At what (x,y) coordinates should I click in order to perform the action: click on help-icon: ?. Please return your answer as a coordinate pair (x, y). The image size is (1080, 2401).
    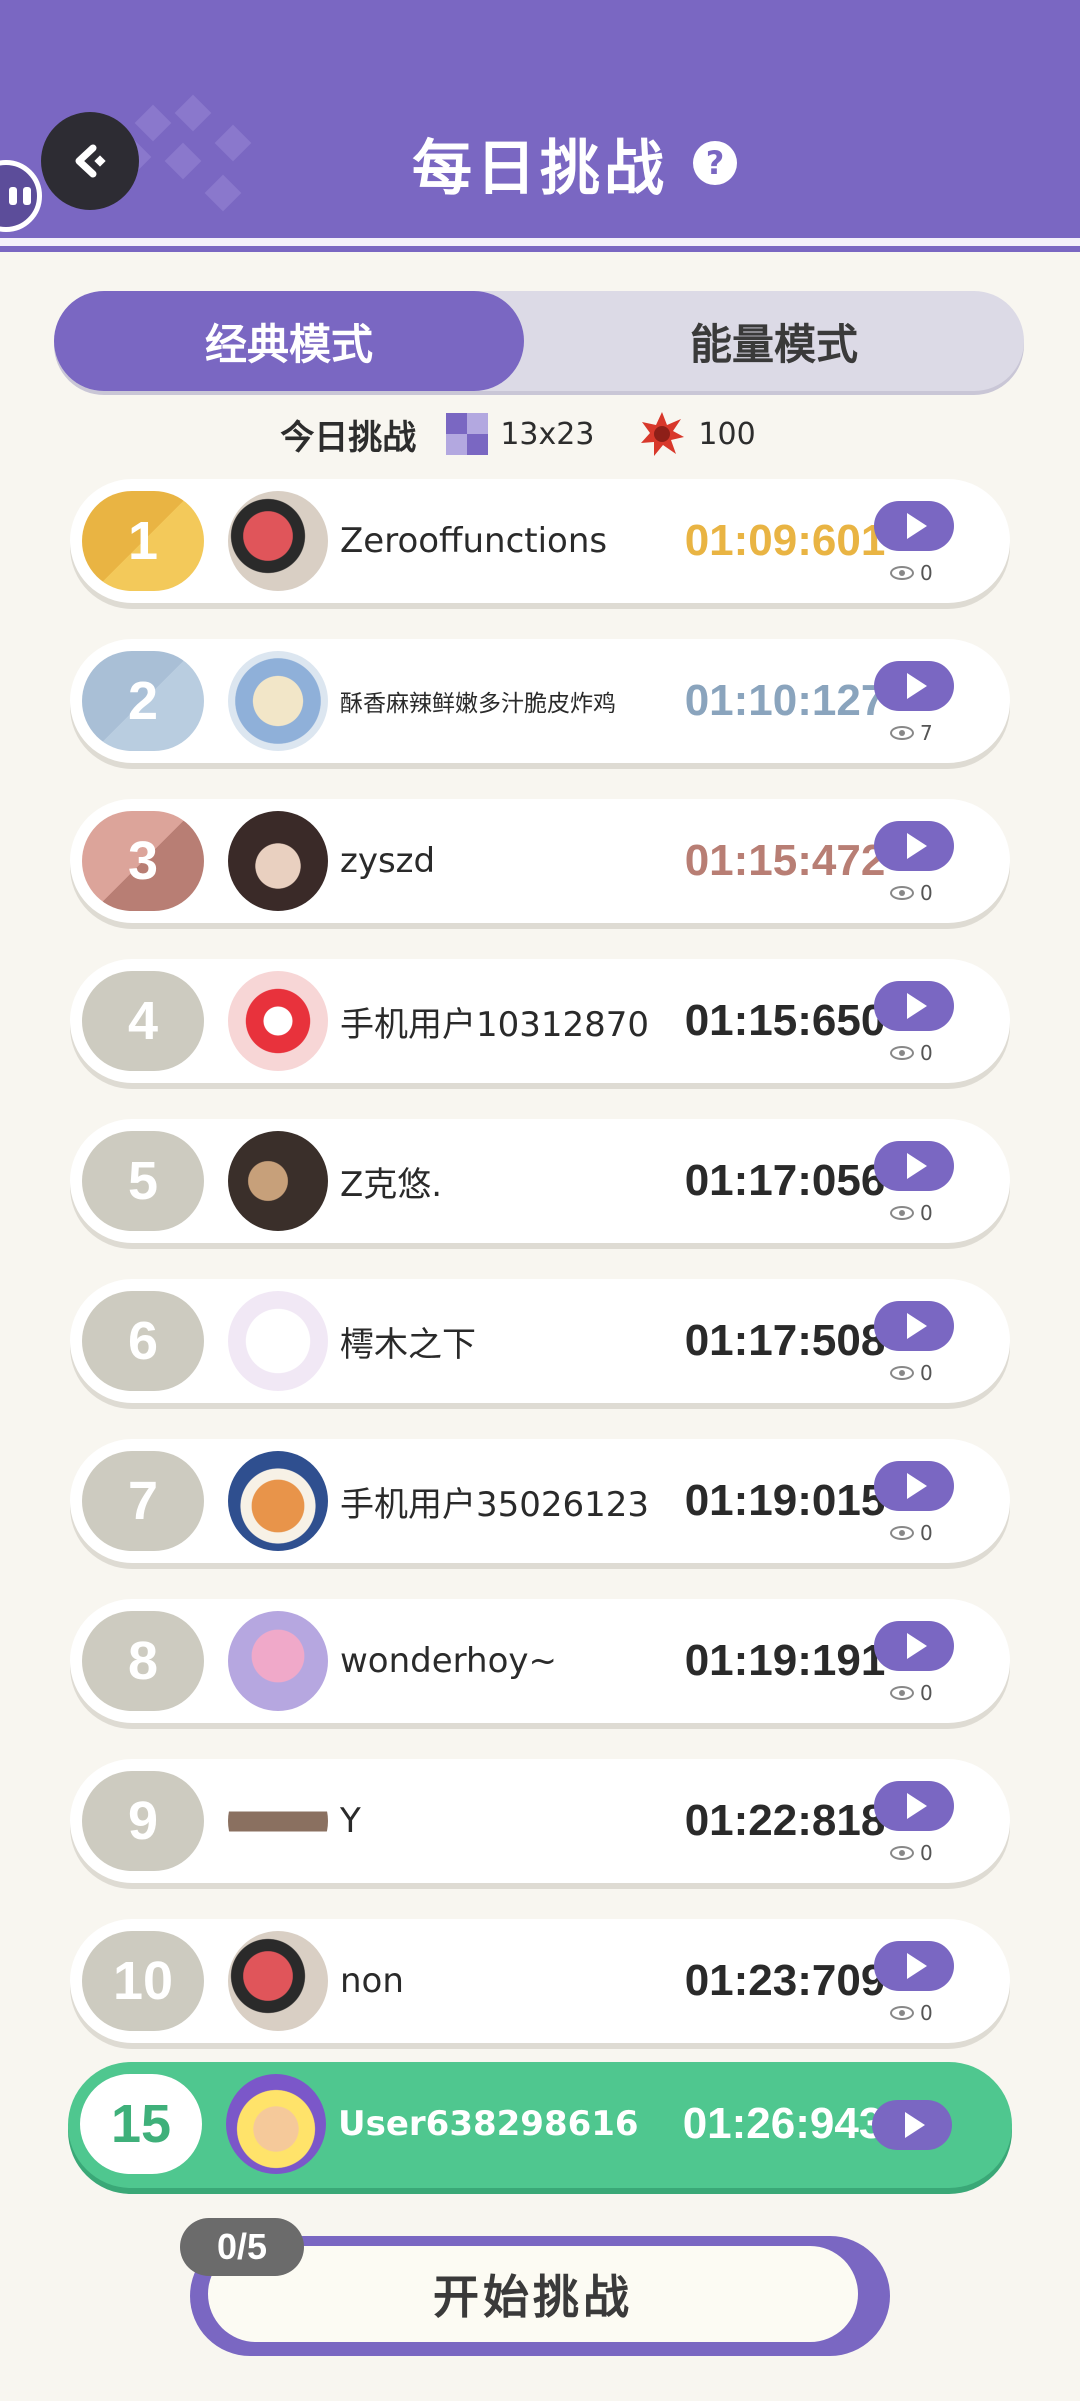
    Looking at the image, I should click on (715, 163).